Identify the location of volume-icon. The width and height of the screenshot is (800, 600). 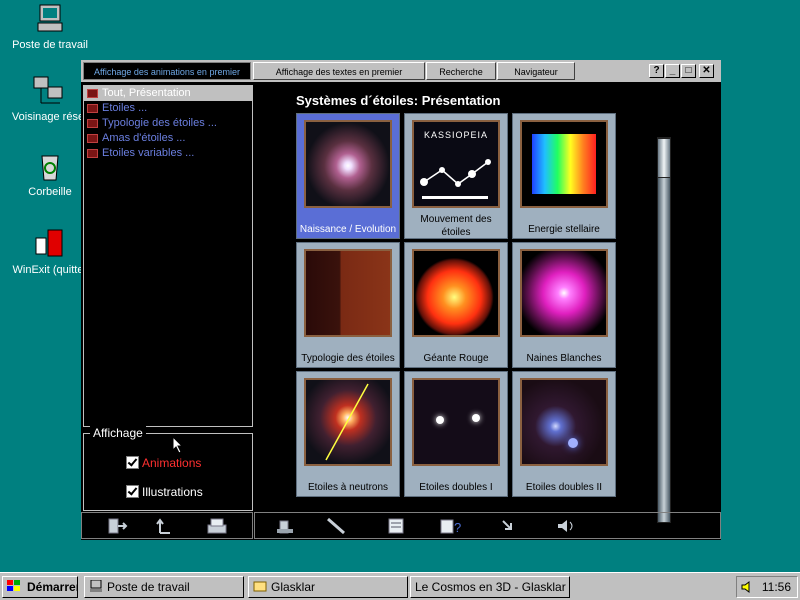
(748, 587).